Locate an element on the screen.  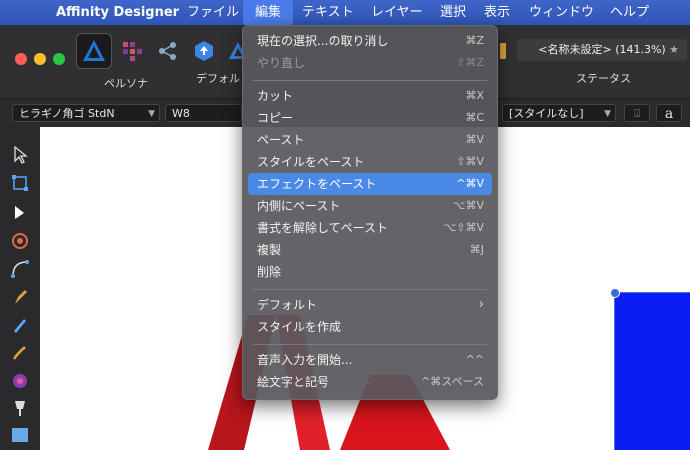
text-align-icon: ⍗ is located at coordinates (637, 113).